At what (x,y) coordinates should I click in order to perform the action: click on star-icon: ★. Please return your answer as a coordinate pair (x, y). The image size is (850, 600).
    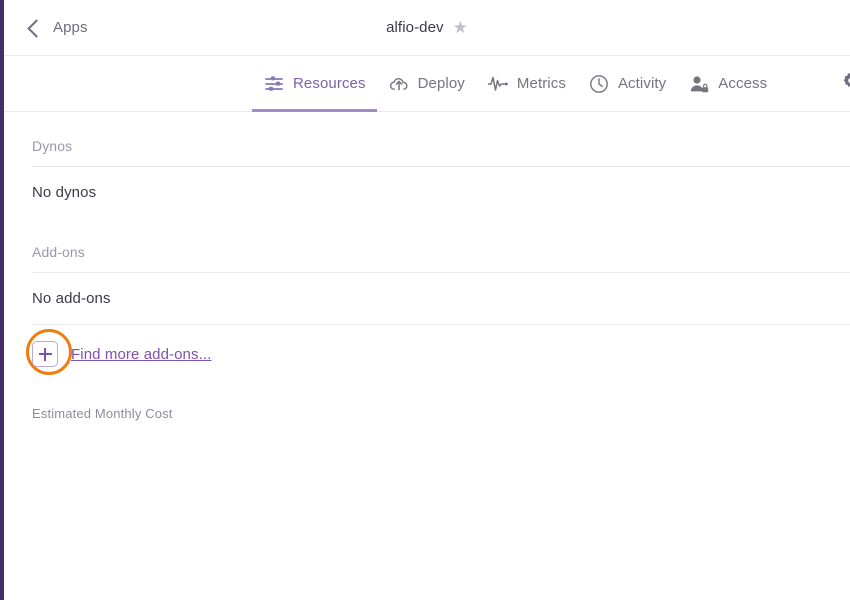
    Looking at the image, I should click on (460, 27).